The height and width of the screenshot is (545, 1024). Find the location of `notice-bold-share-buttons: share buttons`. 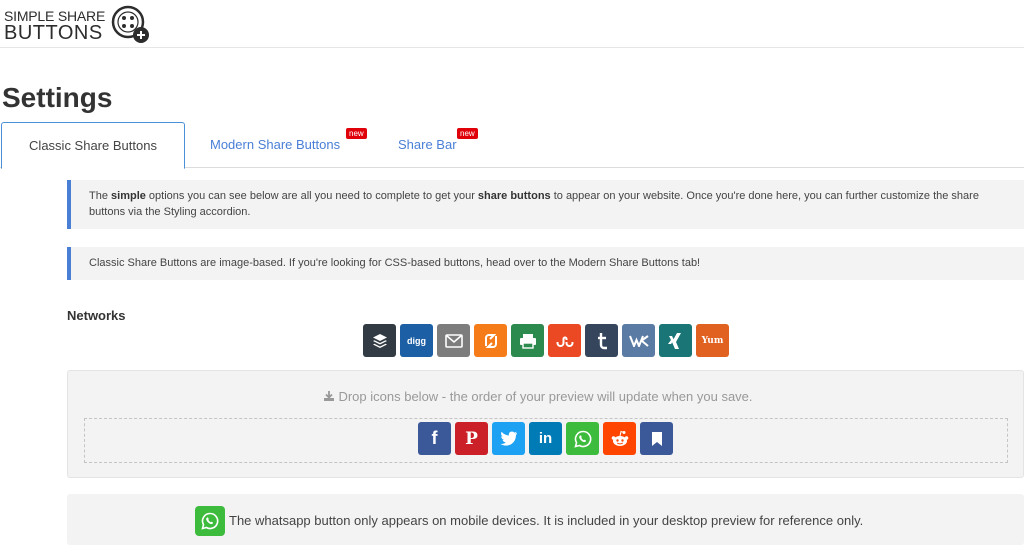

notice-bold-share-buttons: share buttons is located at coordinates (514, 196).